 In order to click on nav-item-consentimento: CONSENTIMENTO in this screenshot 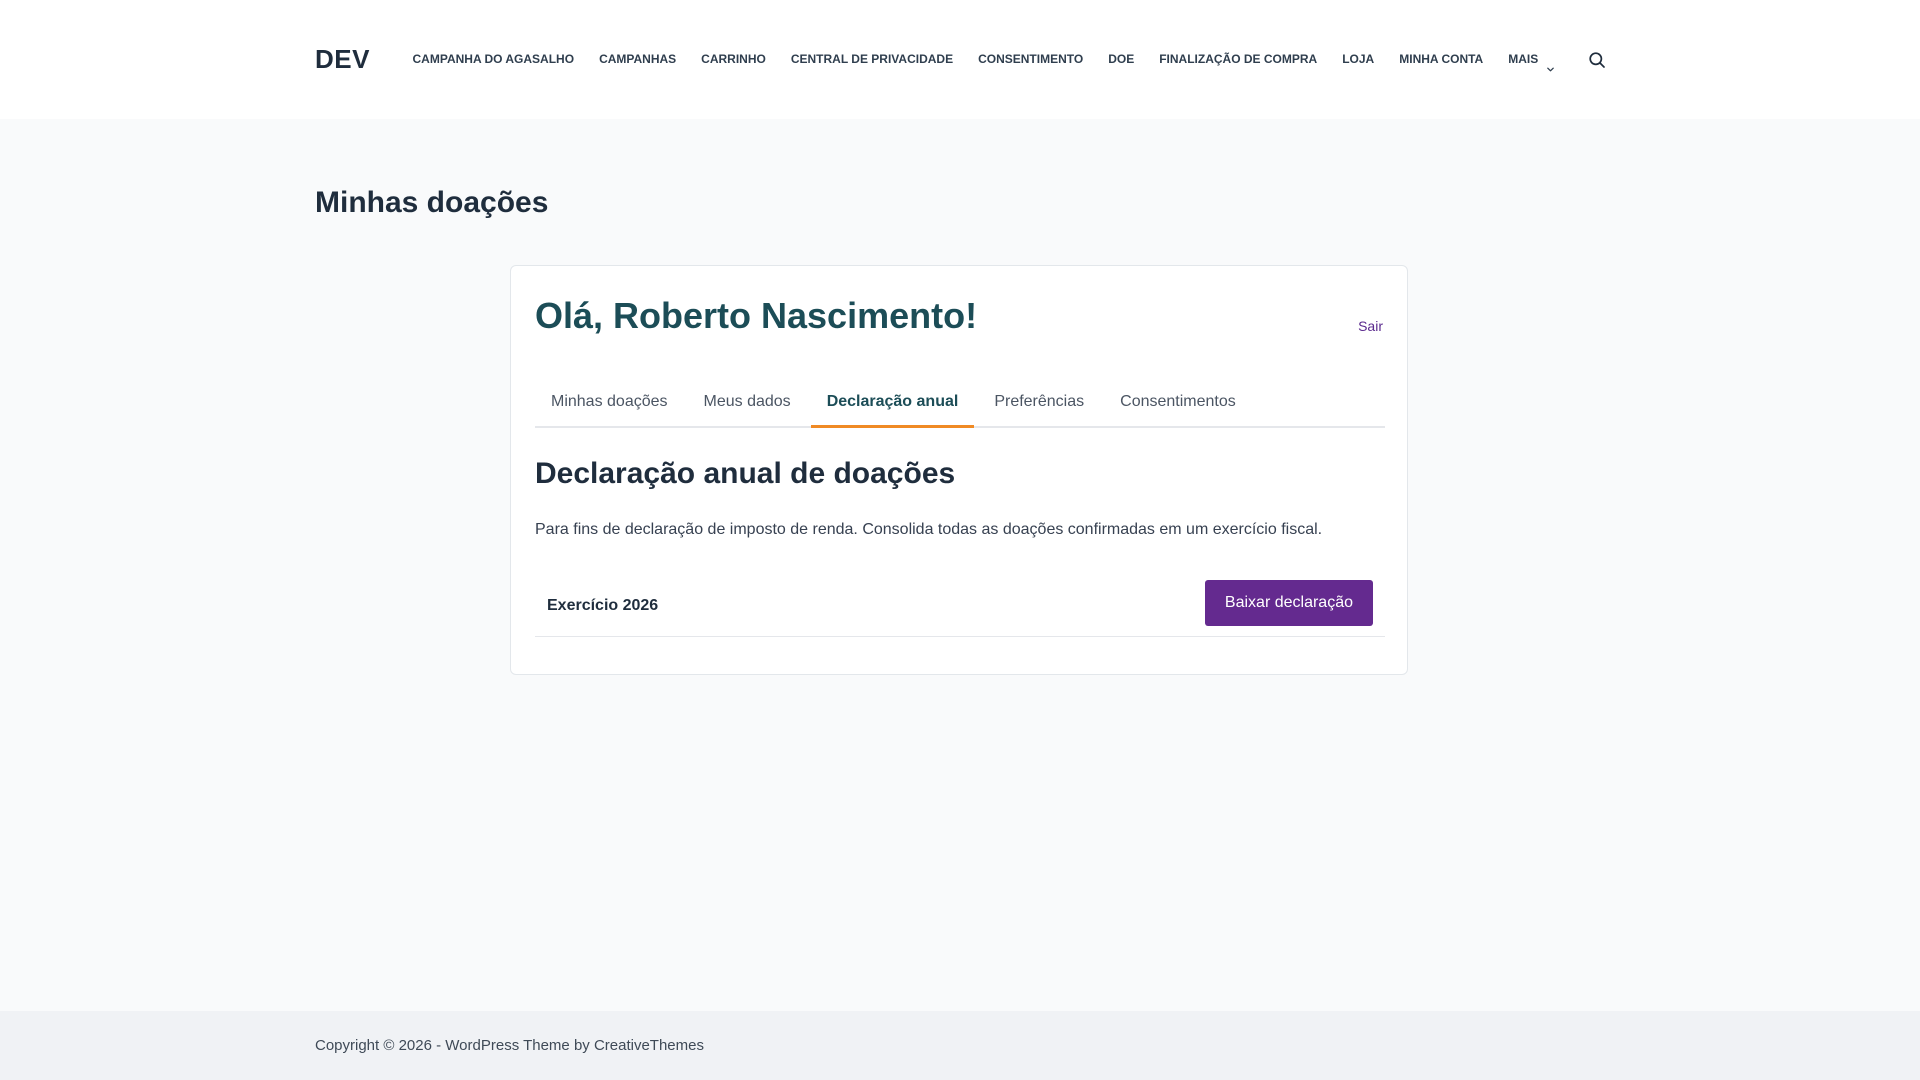, I will do `click(1031, 59)`.